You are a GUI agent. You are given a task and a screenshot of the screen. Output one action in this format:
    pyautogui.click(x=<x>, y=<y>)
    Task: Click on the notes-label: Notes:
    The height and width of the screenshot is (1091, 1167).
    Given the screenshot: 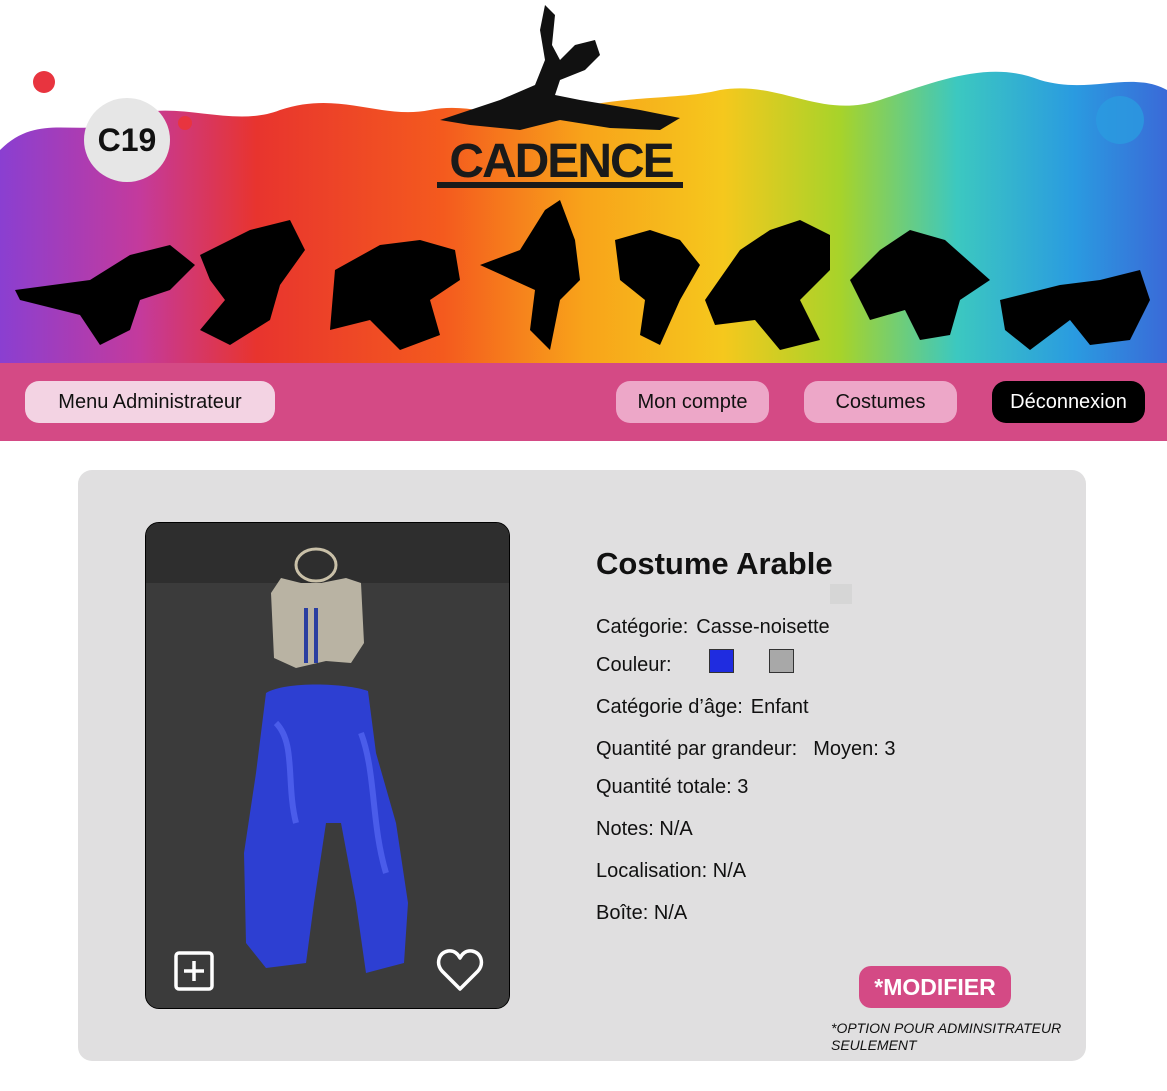 What is the action you would take?
    pyautogui.click(x=625, y=829)
    